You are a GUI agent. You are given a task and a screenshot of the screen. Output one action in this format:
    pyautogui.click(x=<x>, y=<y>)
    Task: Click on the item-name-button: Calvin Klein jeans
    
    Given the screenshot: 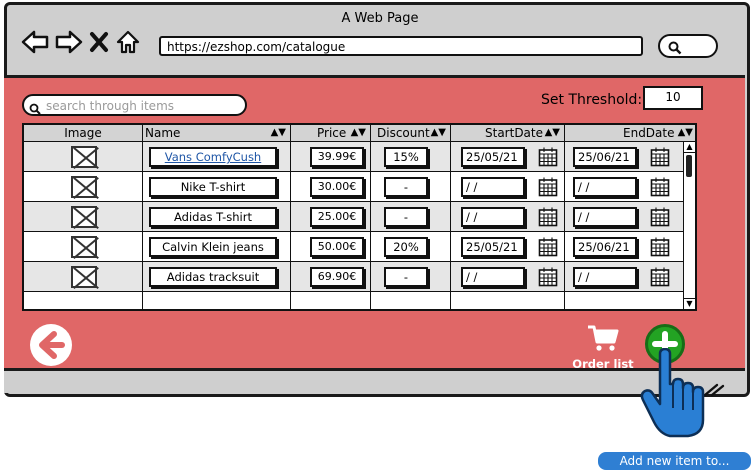 What is the action you would take?
    pyautogui.click(x=213, y=247)
    